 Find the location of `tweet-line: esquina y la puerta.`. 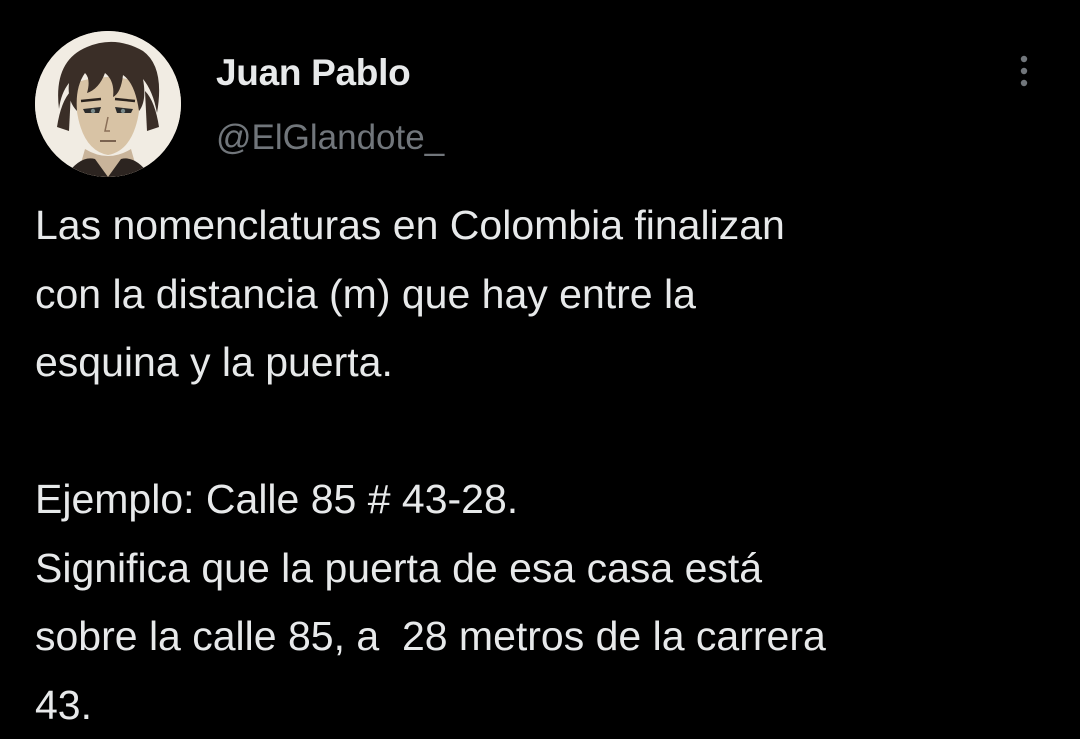

tweet-line: esquina y la puerta. is located at coordinates (545, 362).